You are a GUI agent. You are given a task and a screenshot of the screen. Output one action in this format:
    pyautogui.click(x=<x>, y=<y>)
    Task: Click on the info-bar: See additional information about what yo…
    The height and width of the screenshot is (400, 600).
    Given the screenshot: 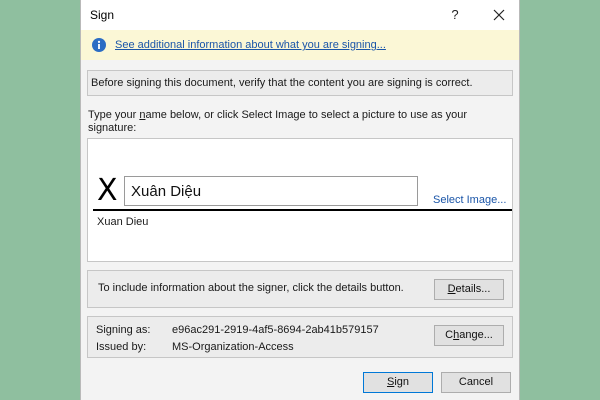 What is the action you would take?
    pyautogui.click(x=300, y=45)
    